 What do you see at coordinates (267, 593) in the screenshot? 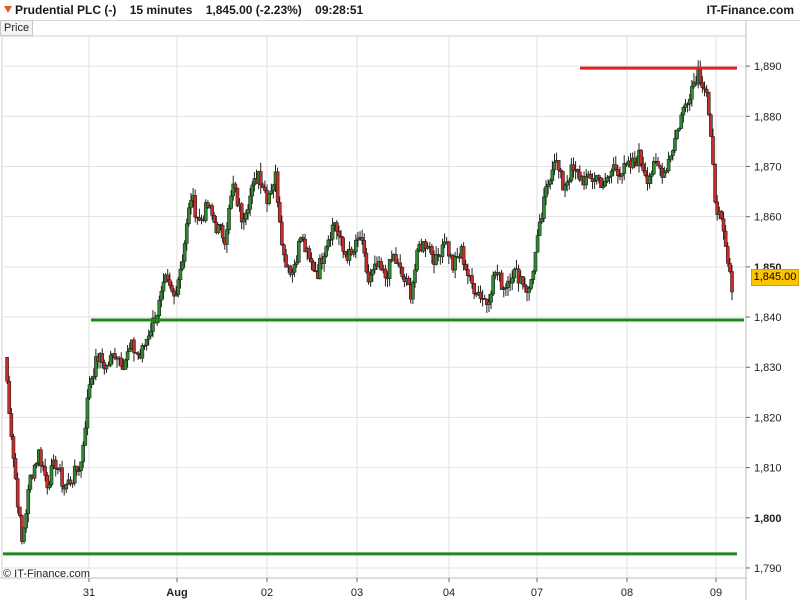
I see `x-tick-label: 02` at bounding box center [267, 593].